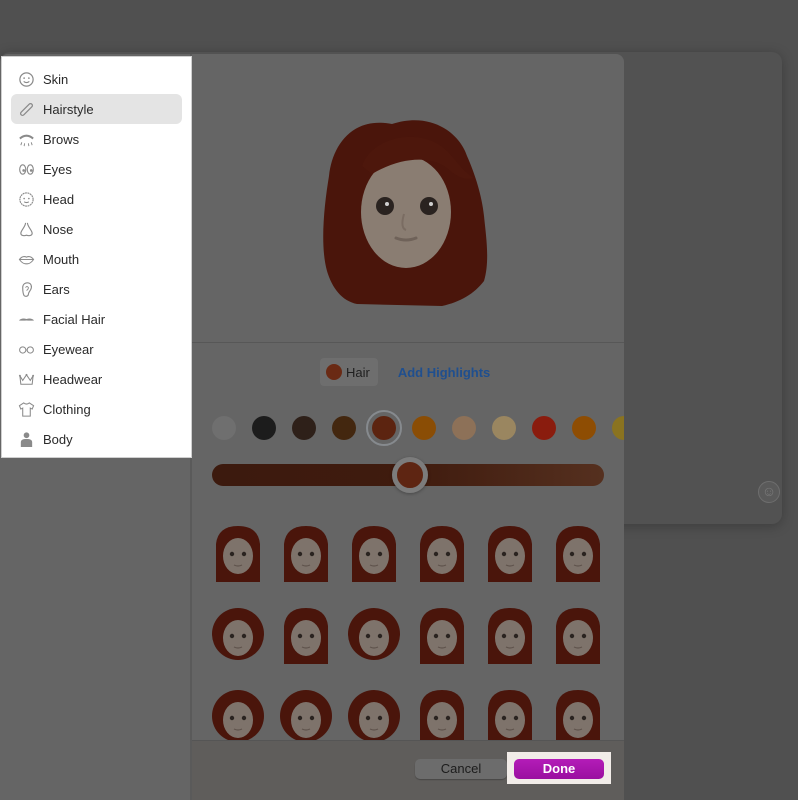 The width and height of the screenshot is (798, 800). What do you see at coordinates (334, 372) in the screenshot?
I see `hair-color-dot` at bounding box center [334, 372].